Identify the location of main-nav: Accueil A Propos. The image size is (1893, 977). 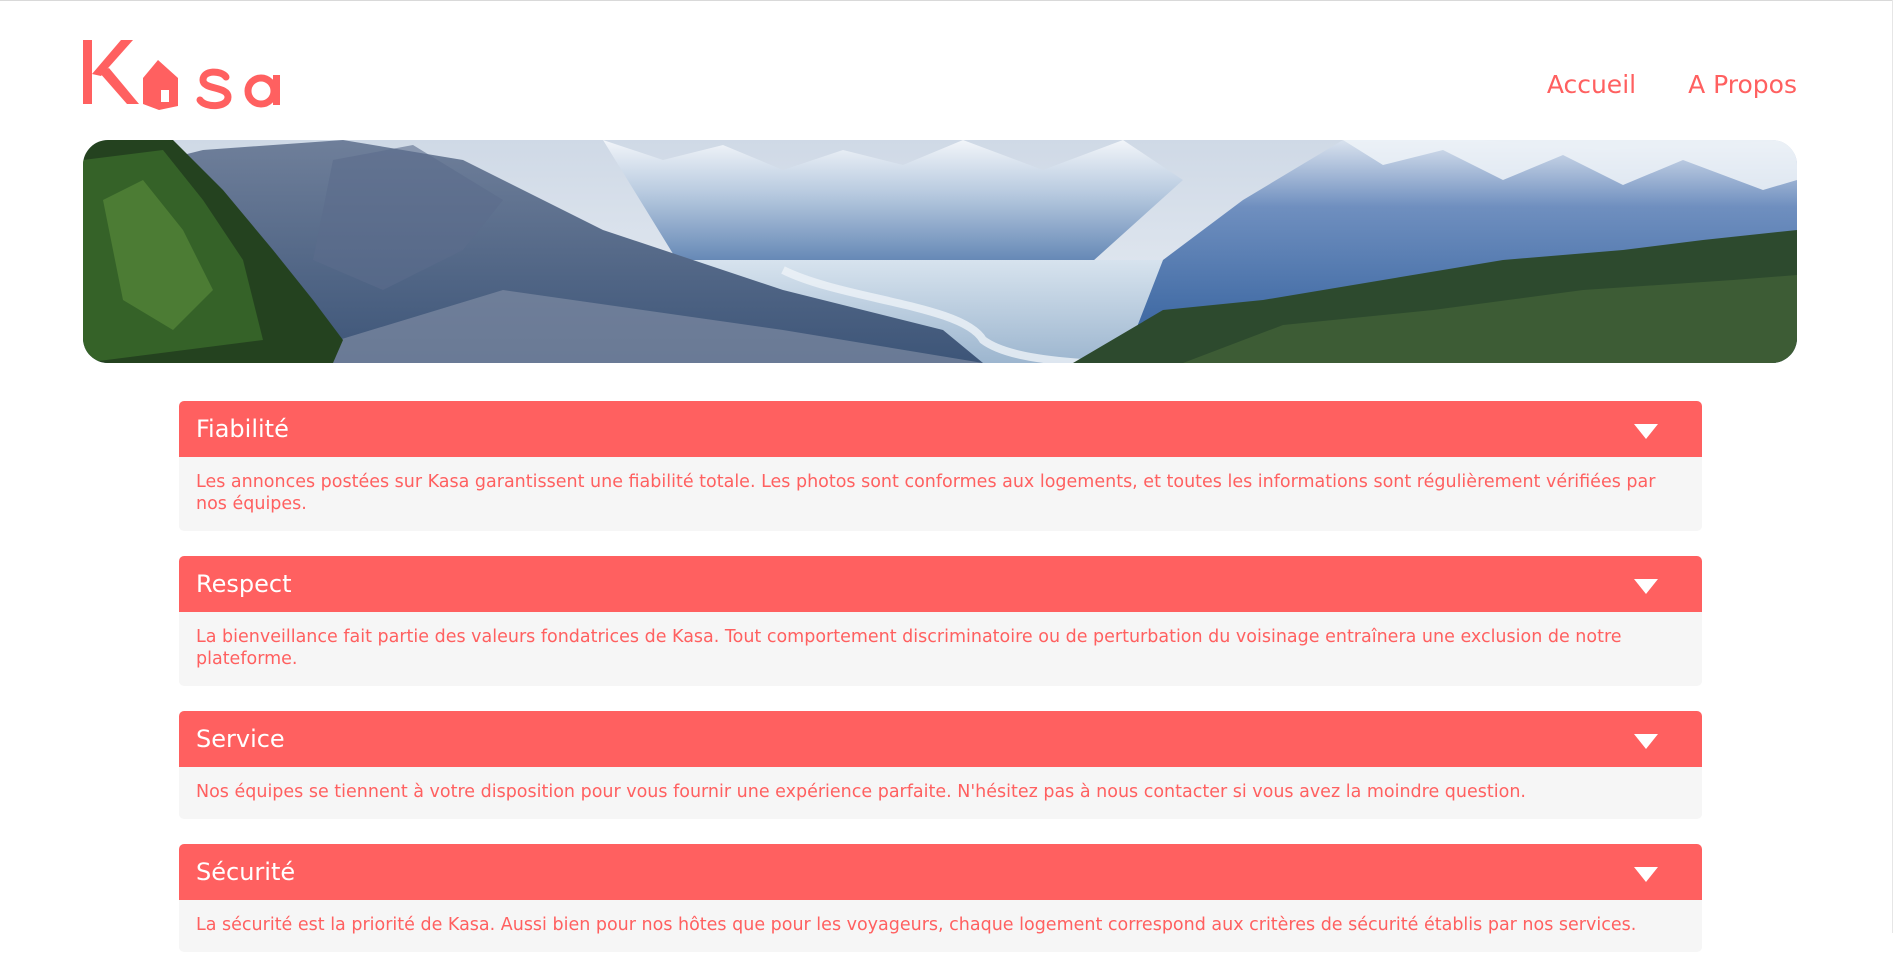
(1672, 84).